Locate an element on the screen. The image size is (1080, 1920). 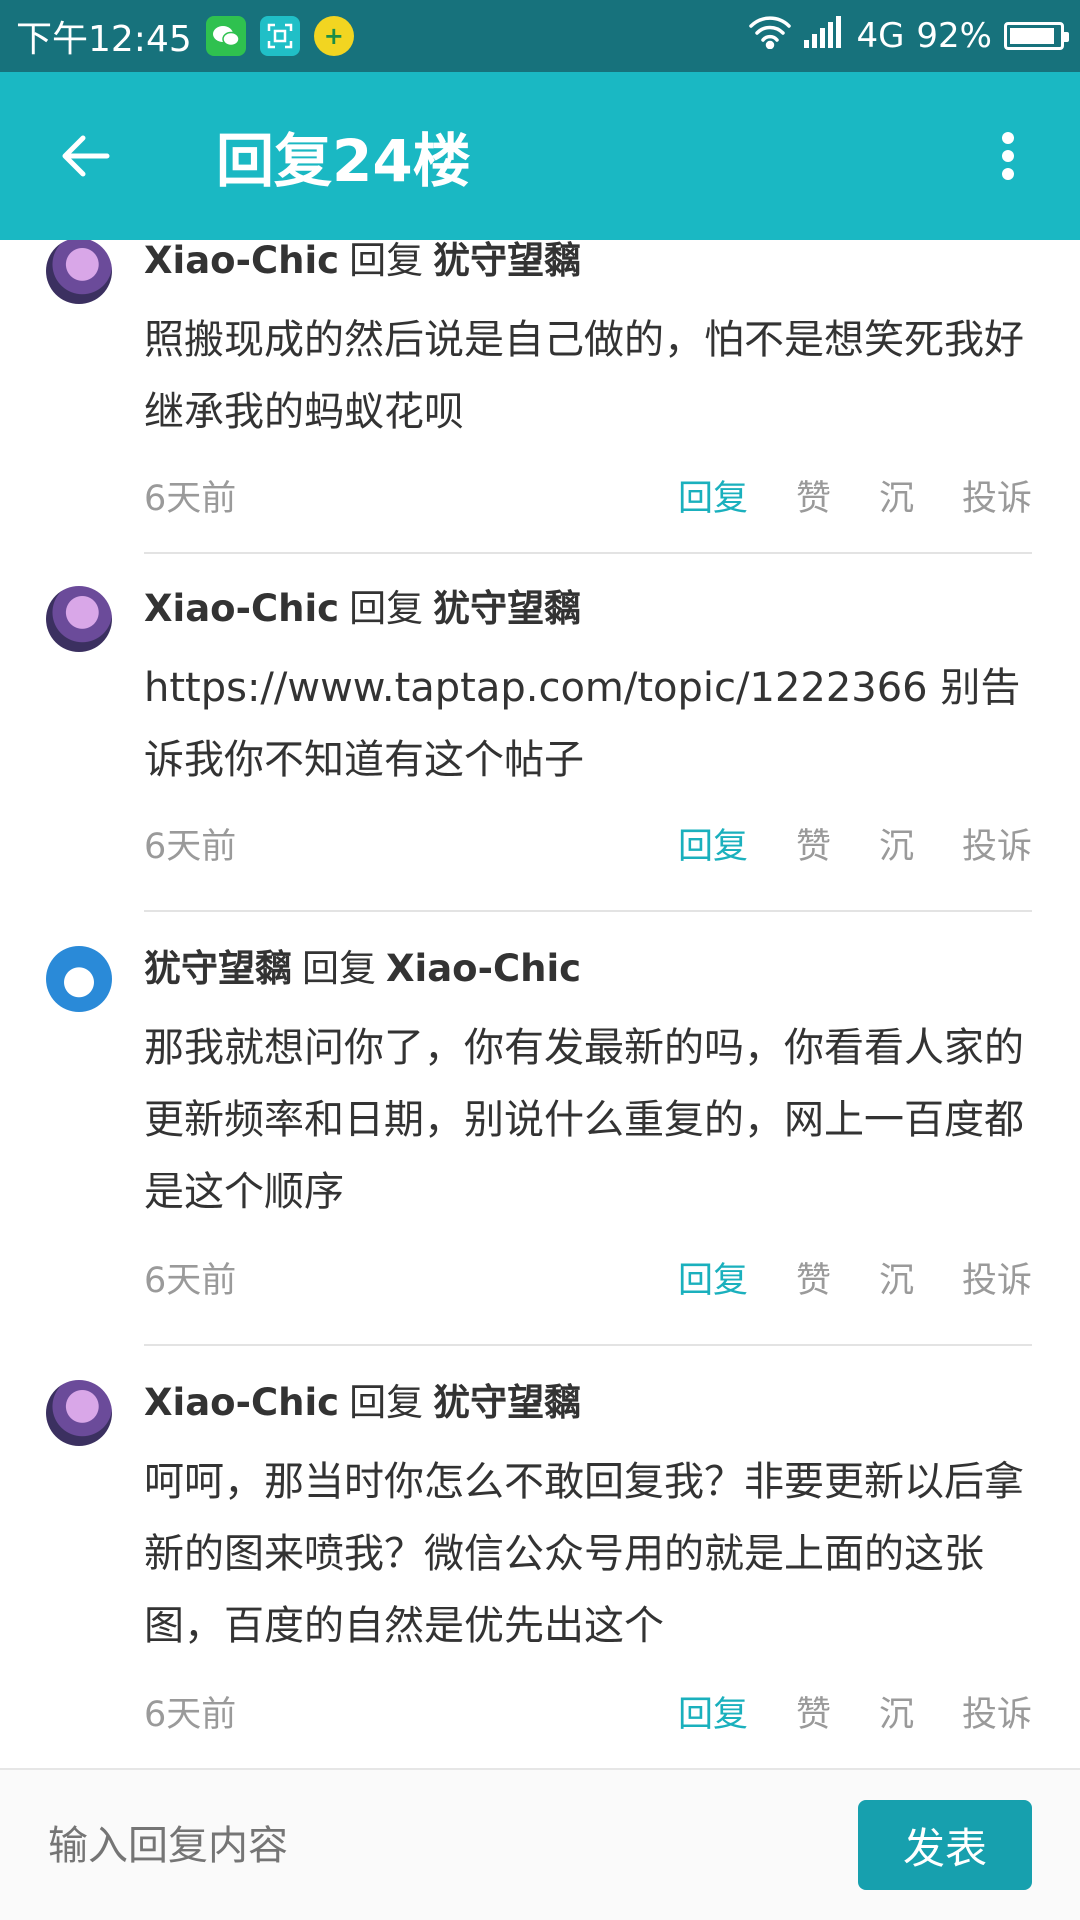
more-options-button is located at coordinates (1008, 156).